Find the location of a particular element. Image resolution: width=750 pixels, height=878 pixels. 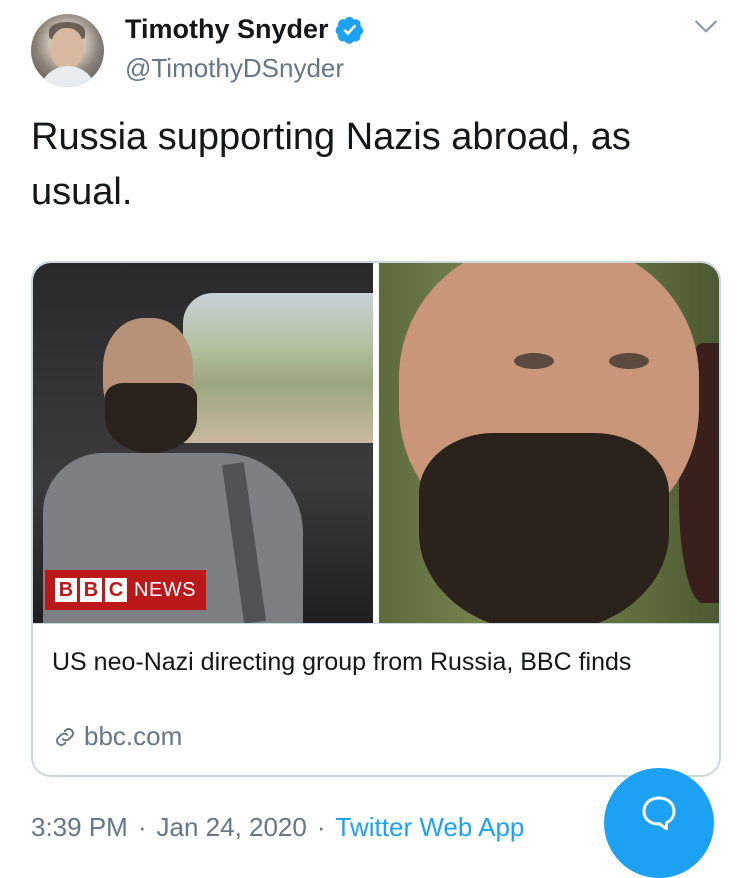

card-domain-row: bbc.com is located at coordinates (117, 736).